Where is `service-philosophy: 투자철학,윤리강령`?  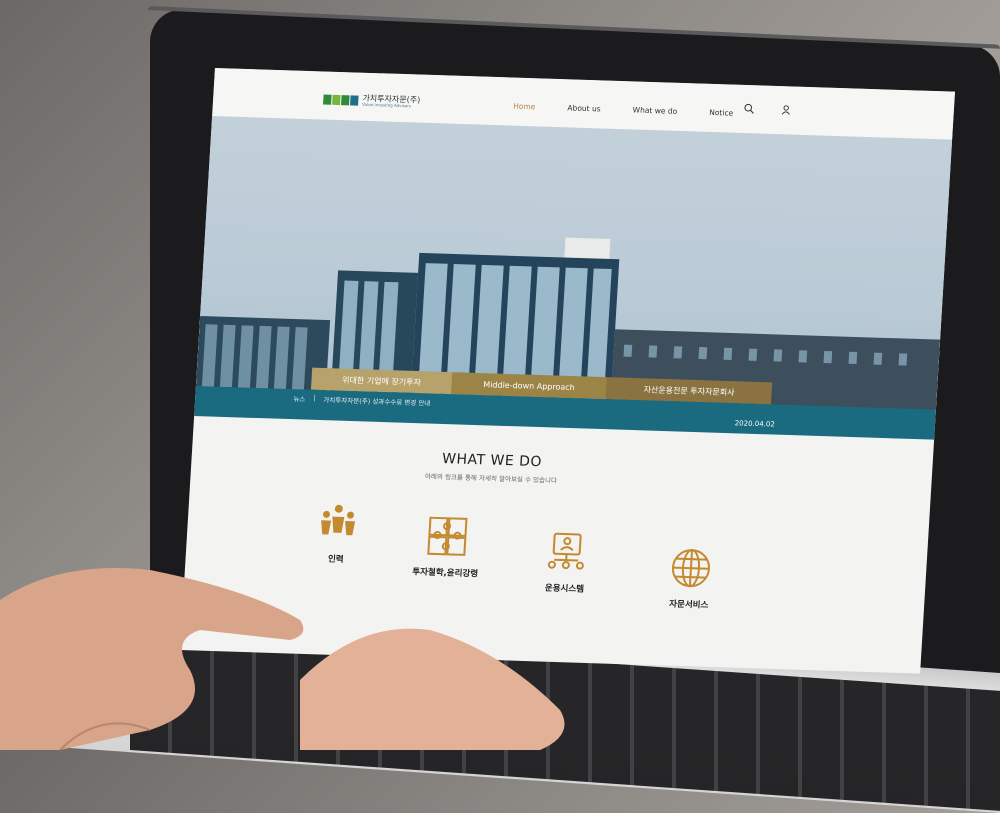 service-philosophy: 투자철학,윤리강령 is located at coordinates (447, 546).